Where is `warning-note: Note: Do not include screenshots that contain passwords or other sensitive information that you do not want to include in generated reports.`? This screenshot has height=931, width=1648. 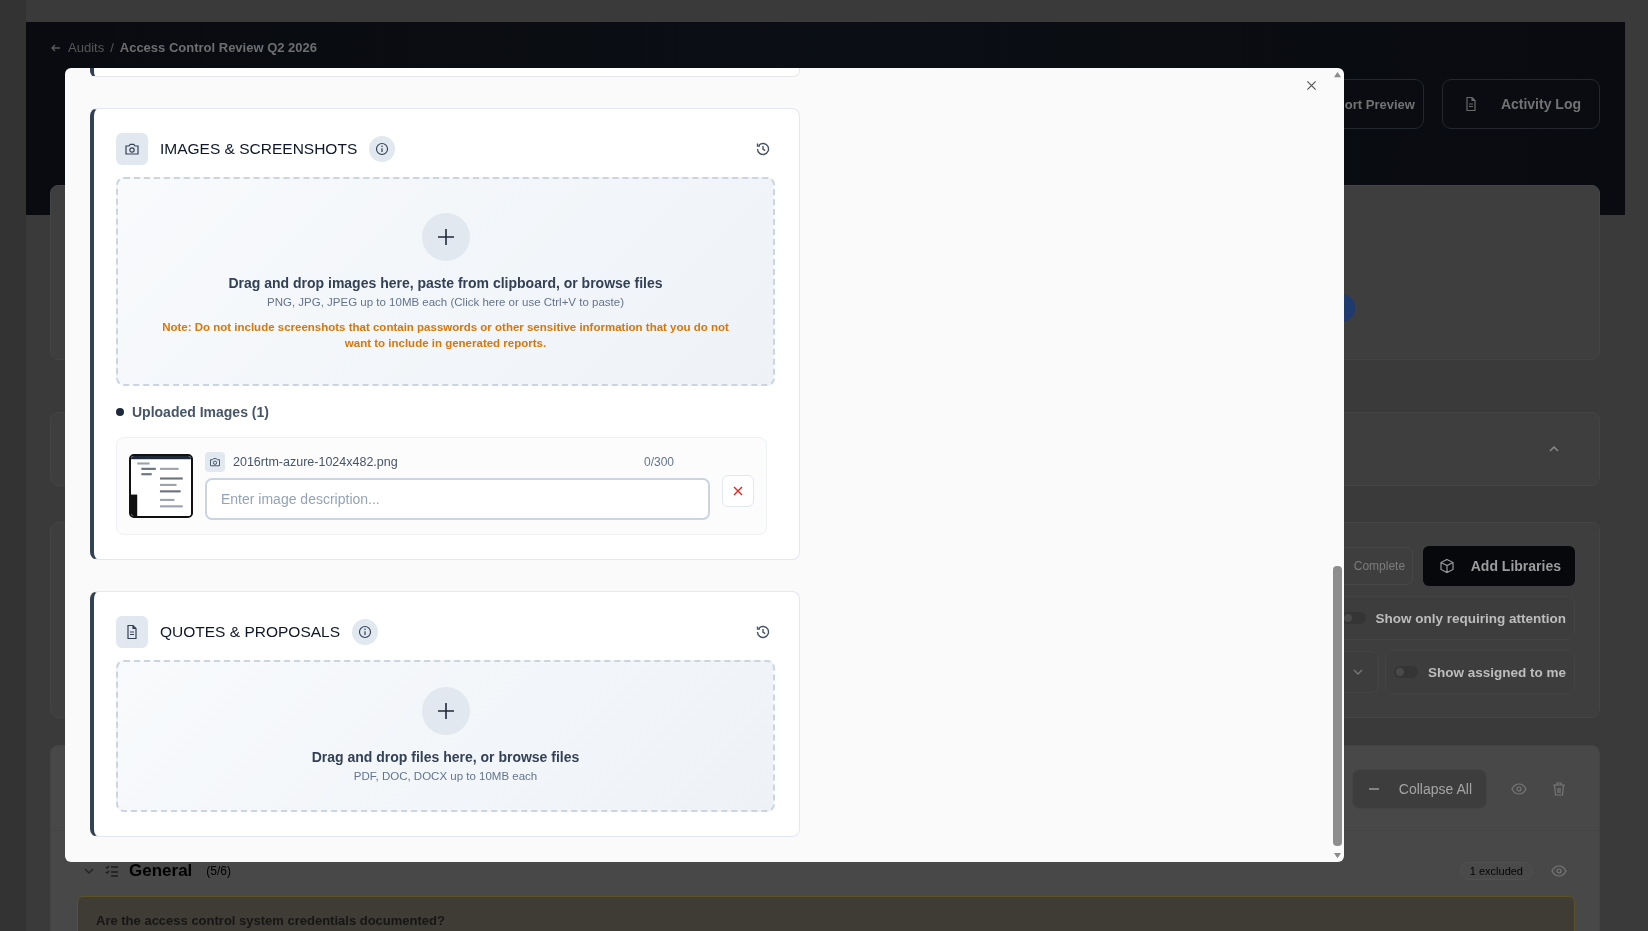
warning-note: Note: Do not include screenshots that contain passwords or other sensitive information that you do not want to include in generated reports. is located at coordinates (445, 335).